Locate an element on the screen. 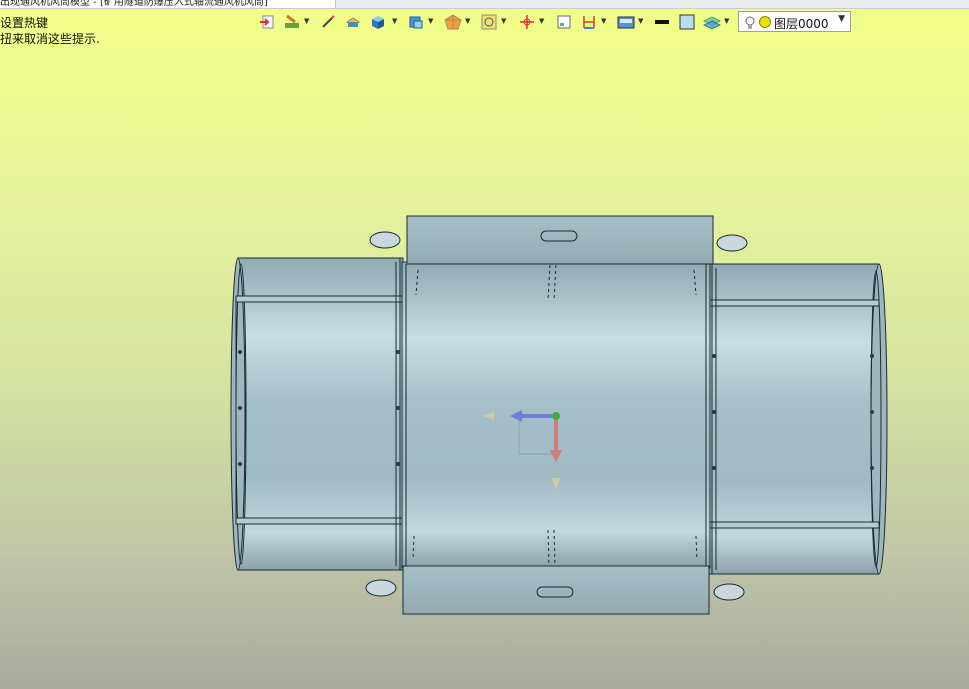  axis-cross-icon is located at coordinates (527, 22).